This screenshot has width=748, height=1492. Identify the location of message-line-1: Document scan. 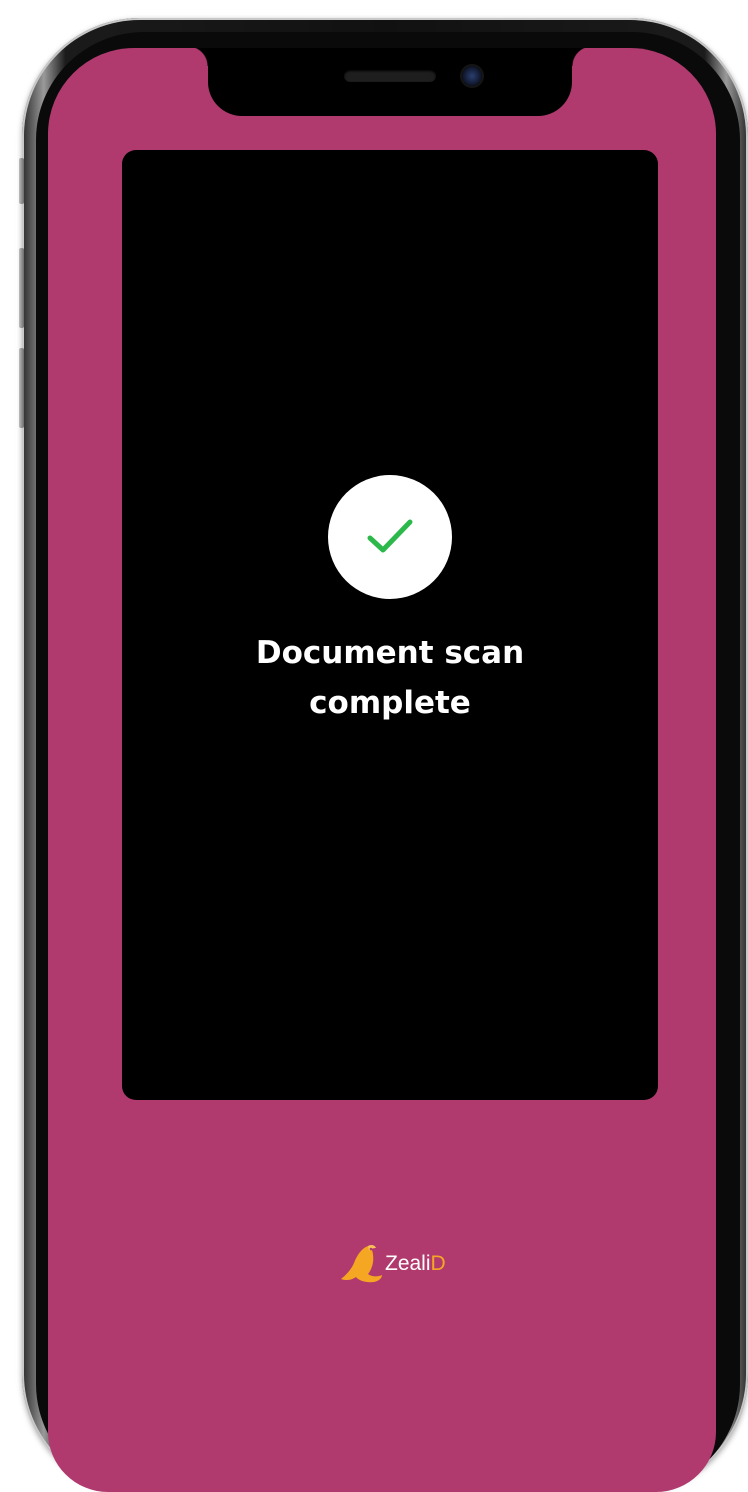
(390, 653).